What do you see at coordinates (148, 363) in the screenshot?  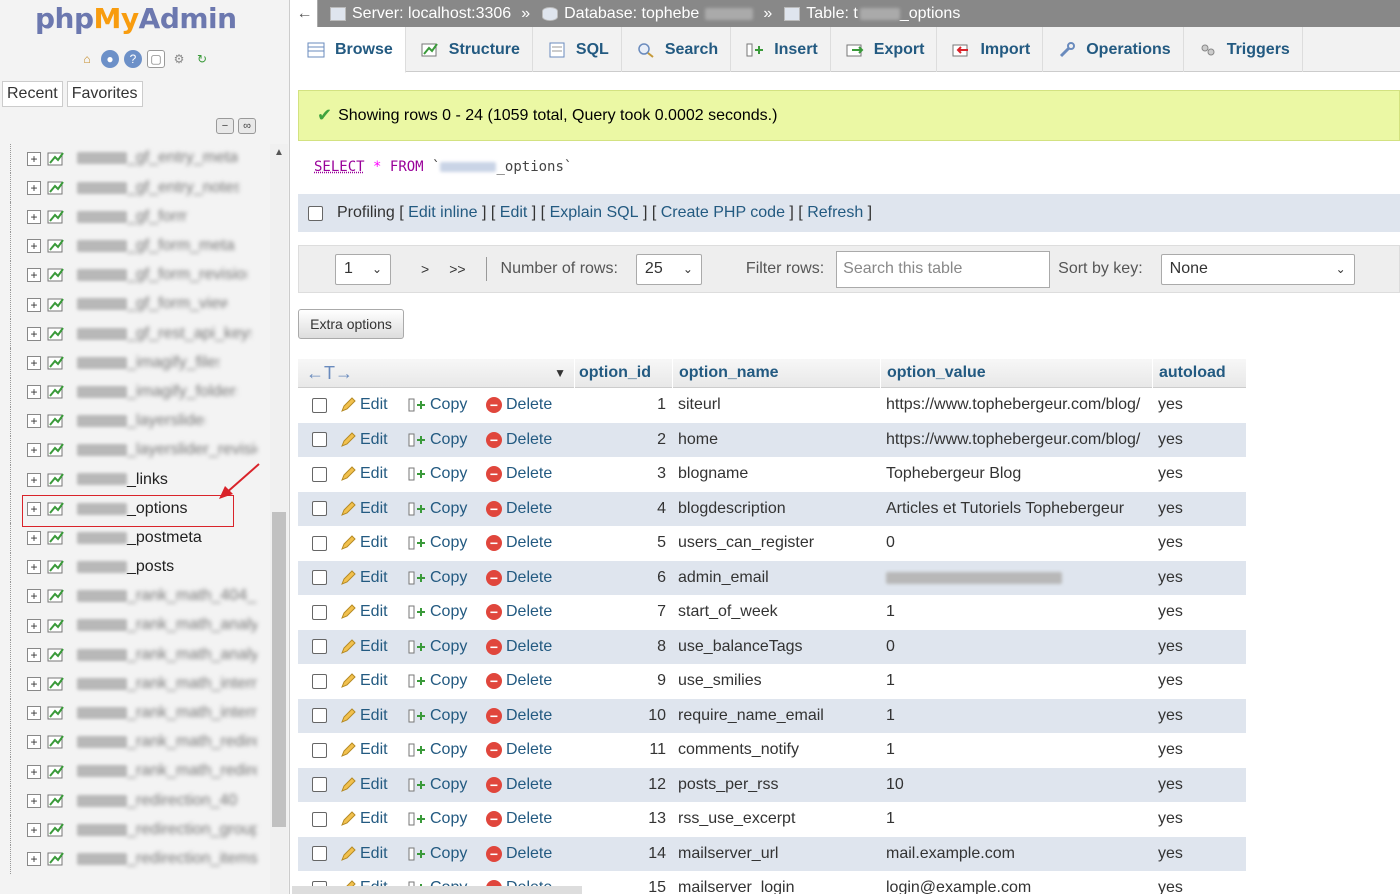 I see `sidebar-table-name: _imagify_files` at bounding box center [148, 363].